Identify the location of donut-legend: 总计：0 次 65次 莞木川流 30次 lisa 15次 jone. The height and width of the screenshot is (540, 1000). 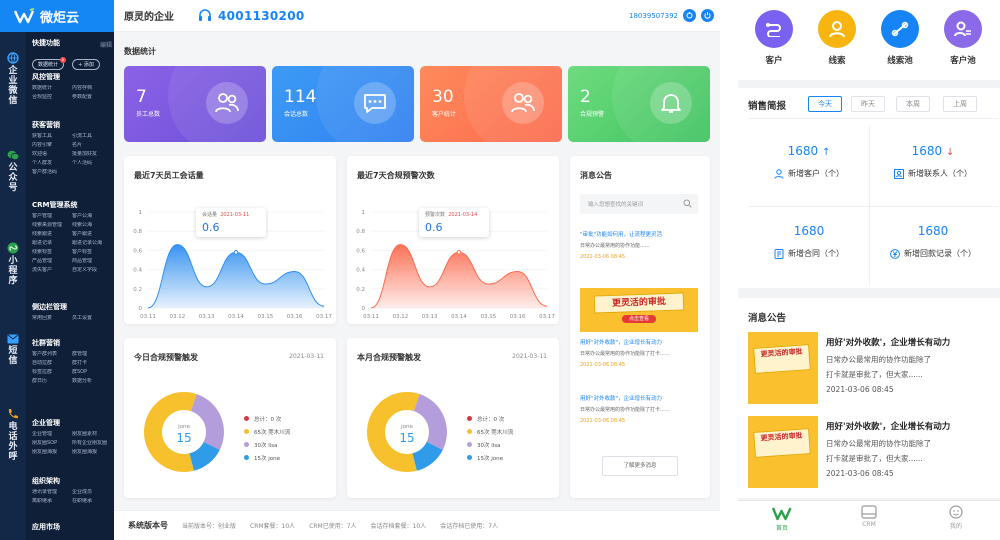
(267, 438).